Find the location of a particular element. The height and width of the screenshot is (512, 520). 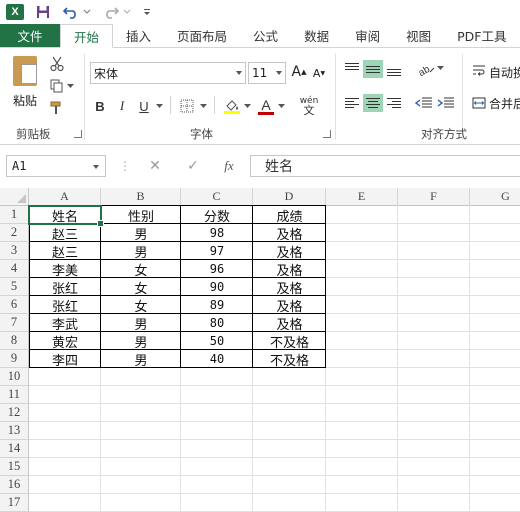

name-box: A1 is located at coordinates (56, 166).